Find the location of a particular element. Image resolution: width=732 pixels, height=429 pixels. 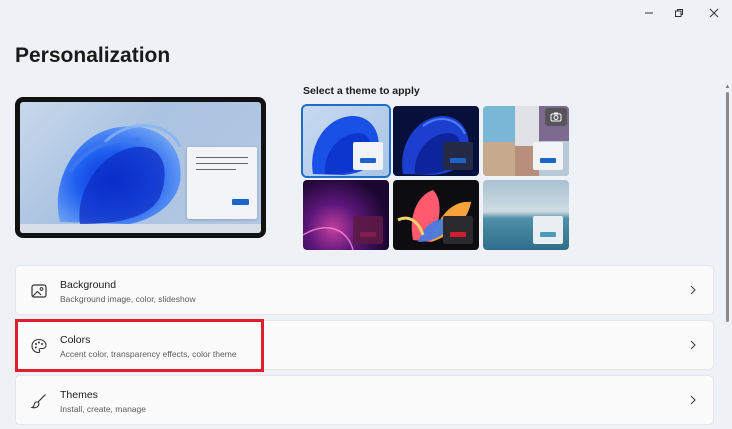

background-title: Background is located at coordinates (88, 285).